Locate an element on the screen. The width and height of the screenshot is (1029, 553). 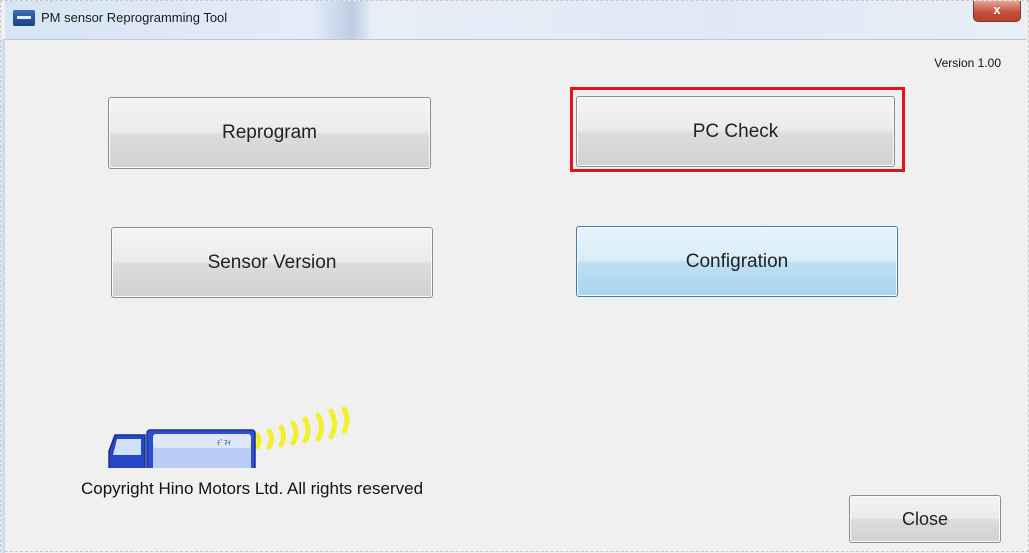
truck-badge: ﾃﾞﾏｲ is located at coordinates (224, 443).